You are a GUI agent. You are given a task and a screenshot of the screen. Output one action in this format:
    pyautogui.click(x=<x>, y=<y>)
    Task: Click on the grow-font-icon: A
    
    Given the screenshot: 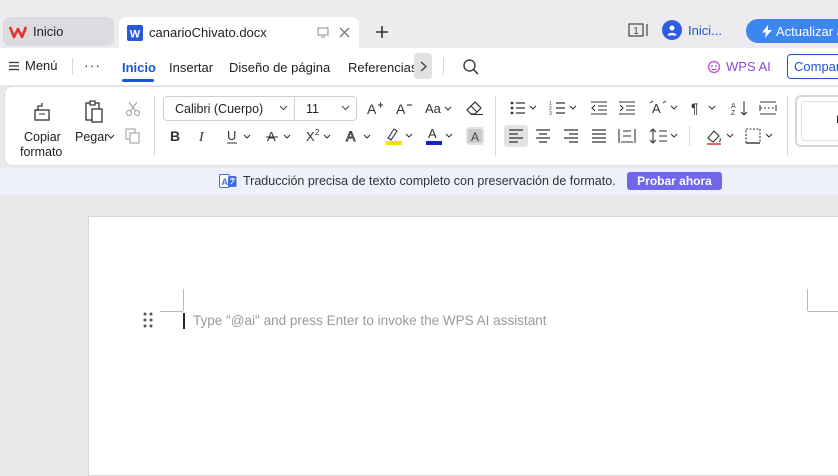 What is the action you would take?
    pyautogui.click(x=375, y=108)
    